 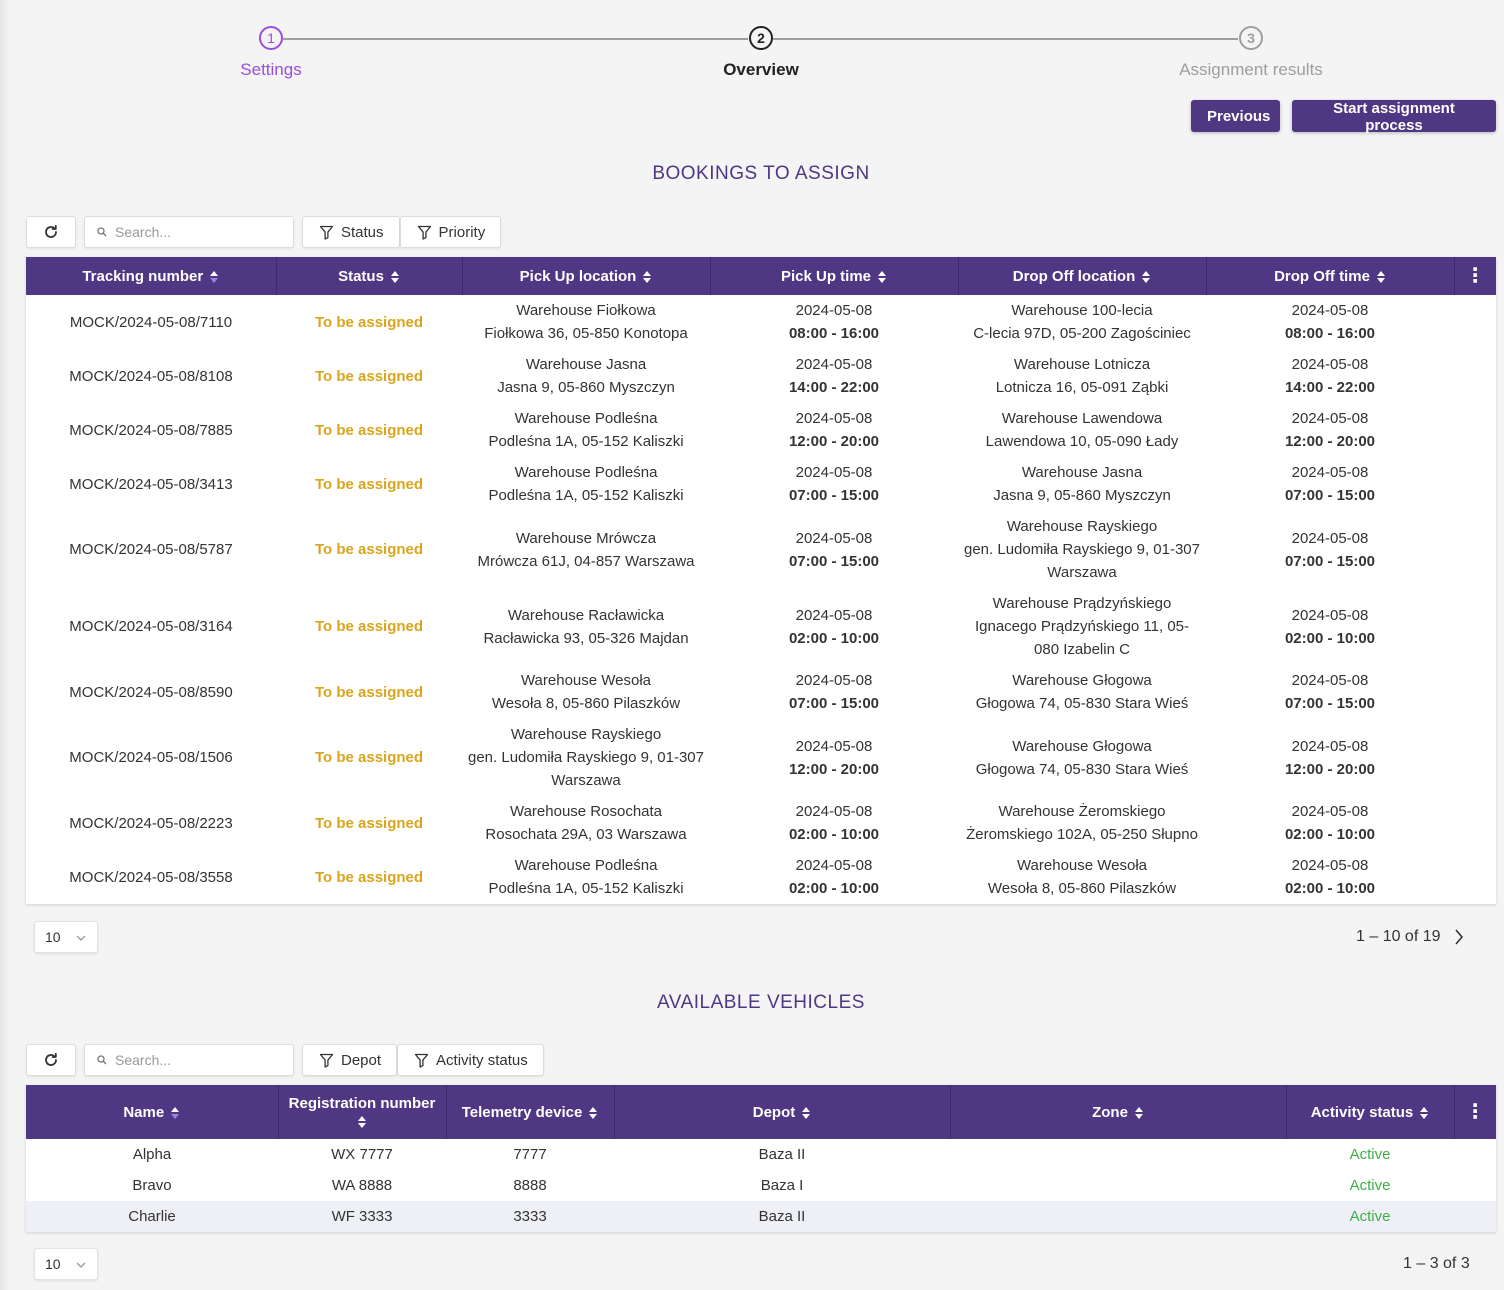 What do you see at coordinates (143, 276) in the screenshot?
I see `column-header-label: Tracking number` at bounding box center [143, 276].